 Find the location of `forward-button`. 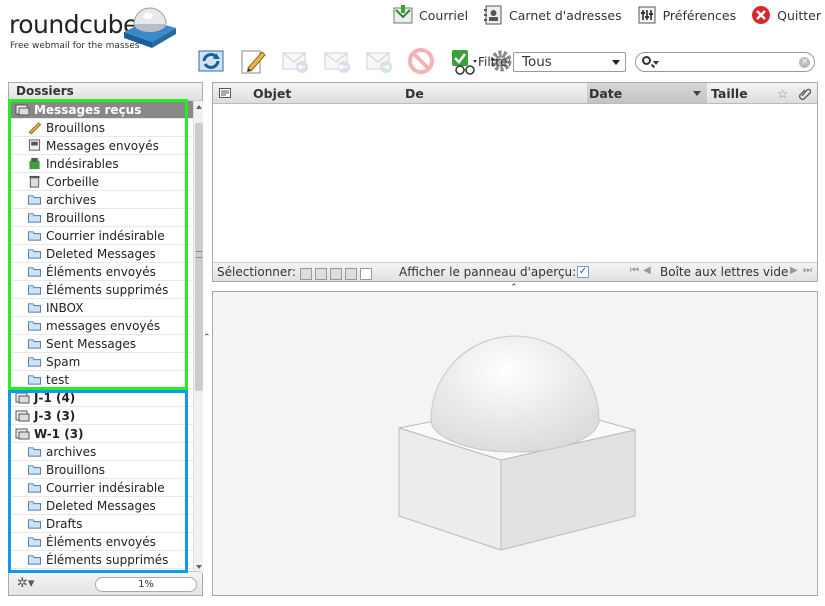

forward-button is located at coordinates (379, 61).